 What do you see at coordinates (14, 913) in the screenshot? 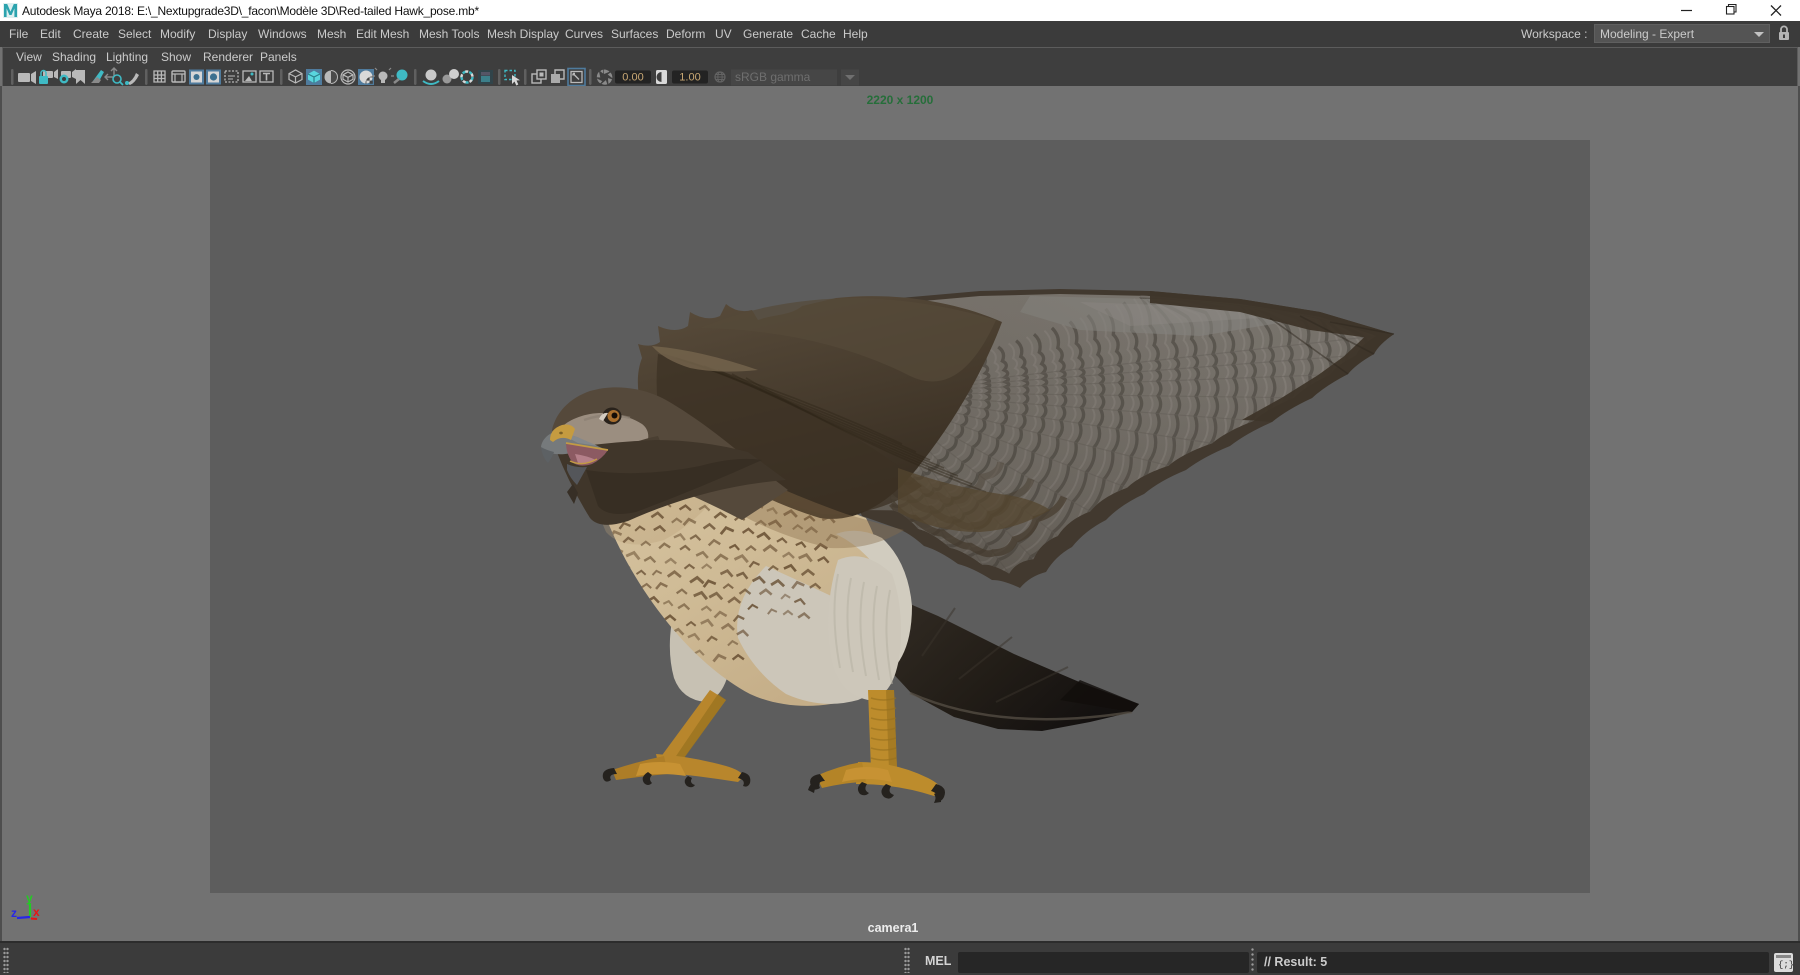
I see `svg-text: z` at bounding box center [14, 913].